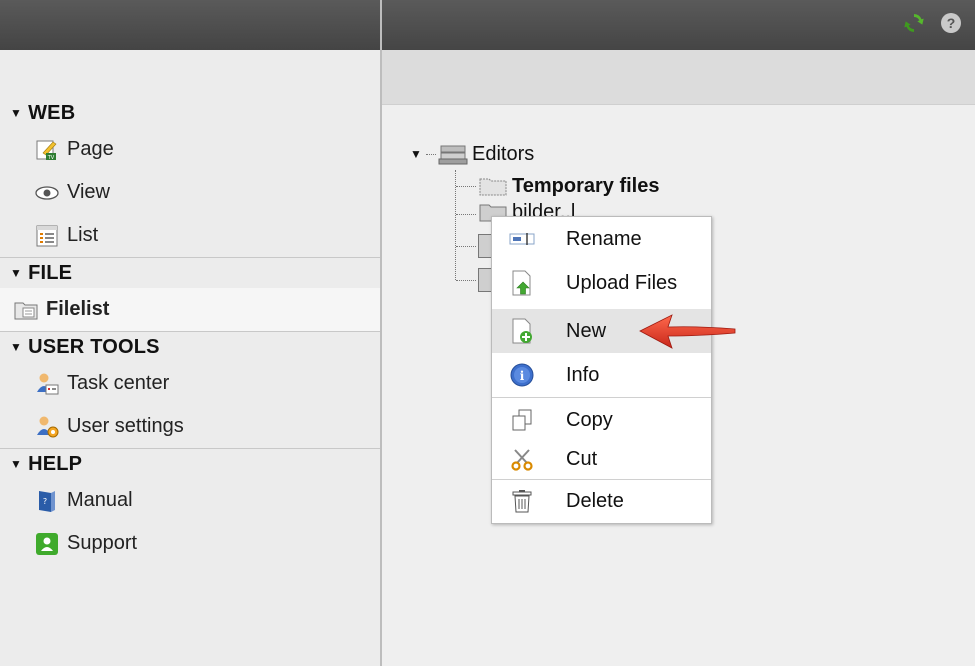 The image size is (975, 666). I want to click on menu-item-rename: Rename, so click(601, 239).